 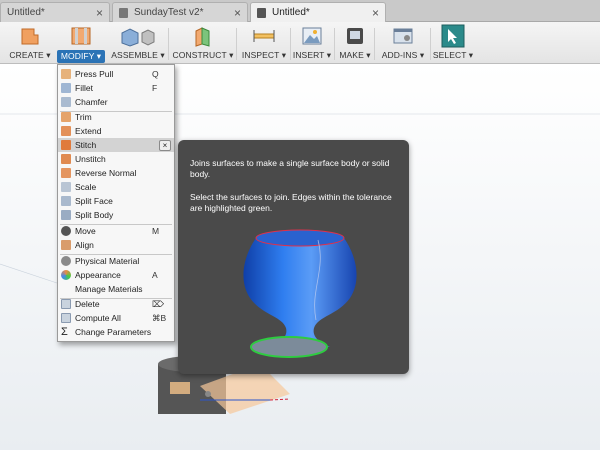 I want to click on align-icon, so click(x=66, y=245).